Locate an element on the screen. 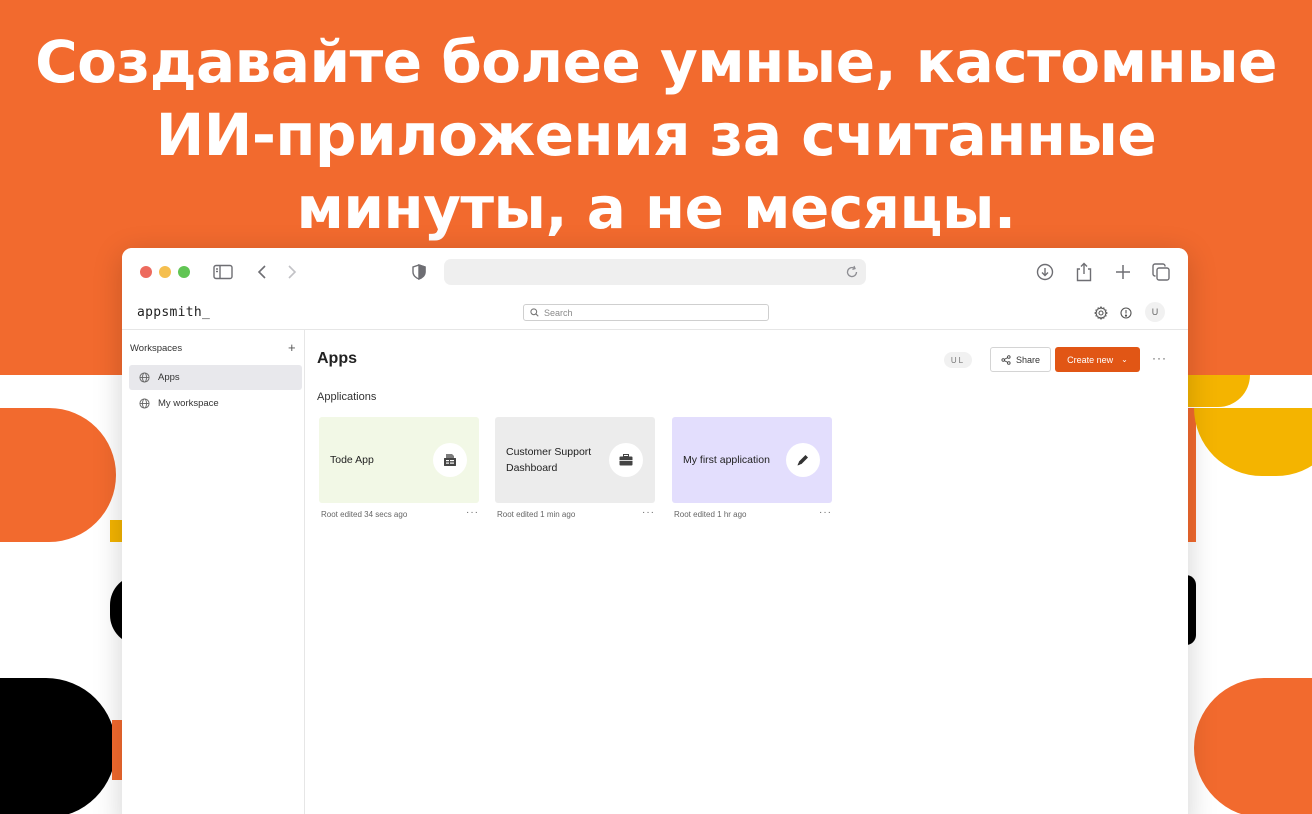 The height and width of the screenshot is (814, 1312). sidebar-item-label: My workspace is located at coordinates (188, 403).